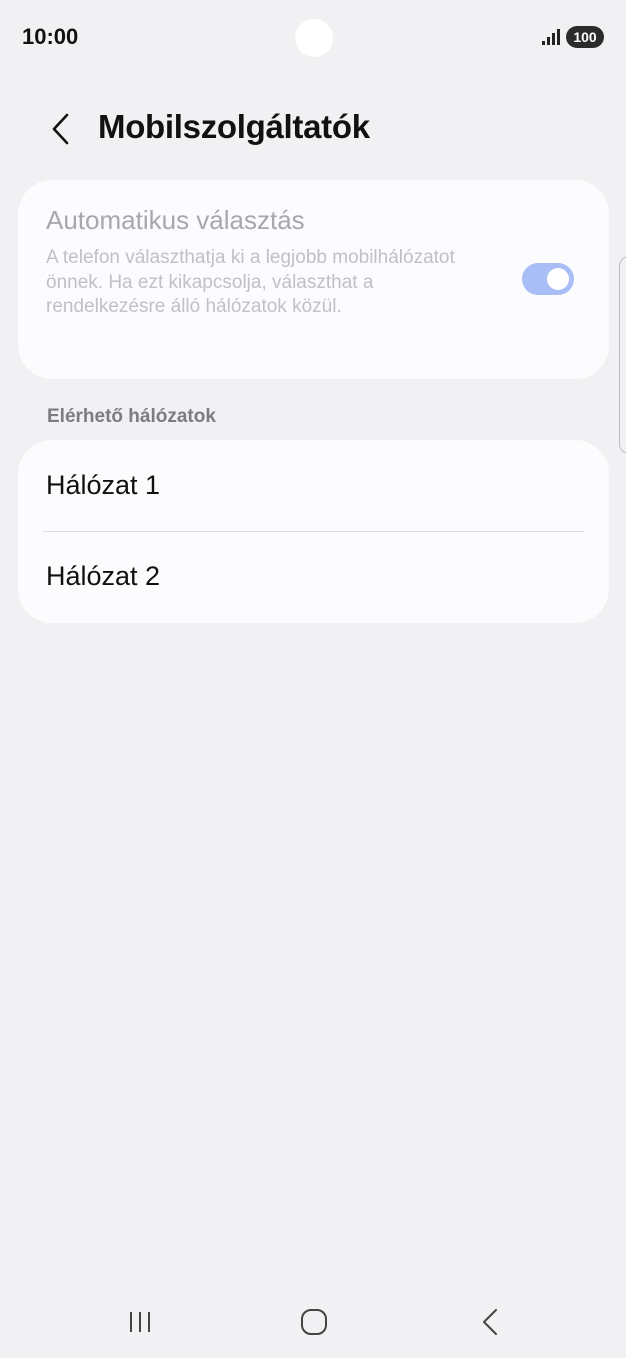  I want to click on nav-back-button, so click(490, 1322).